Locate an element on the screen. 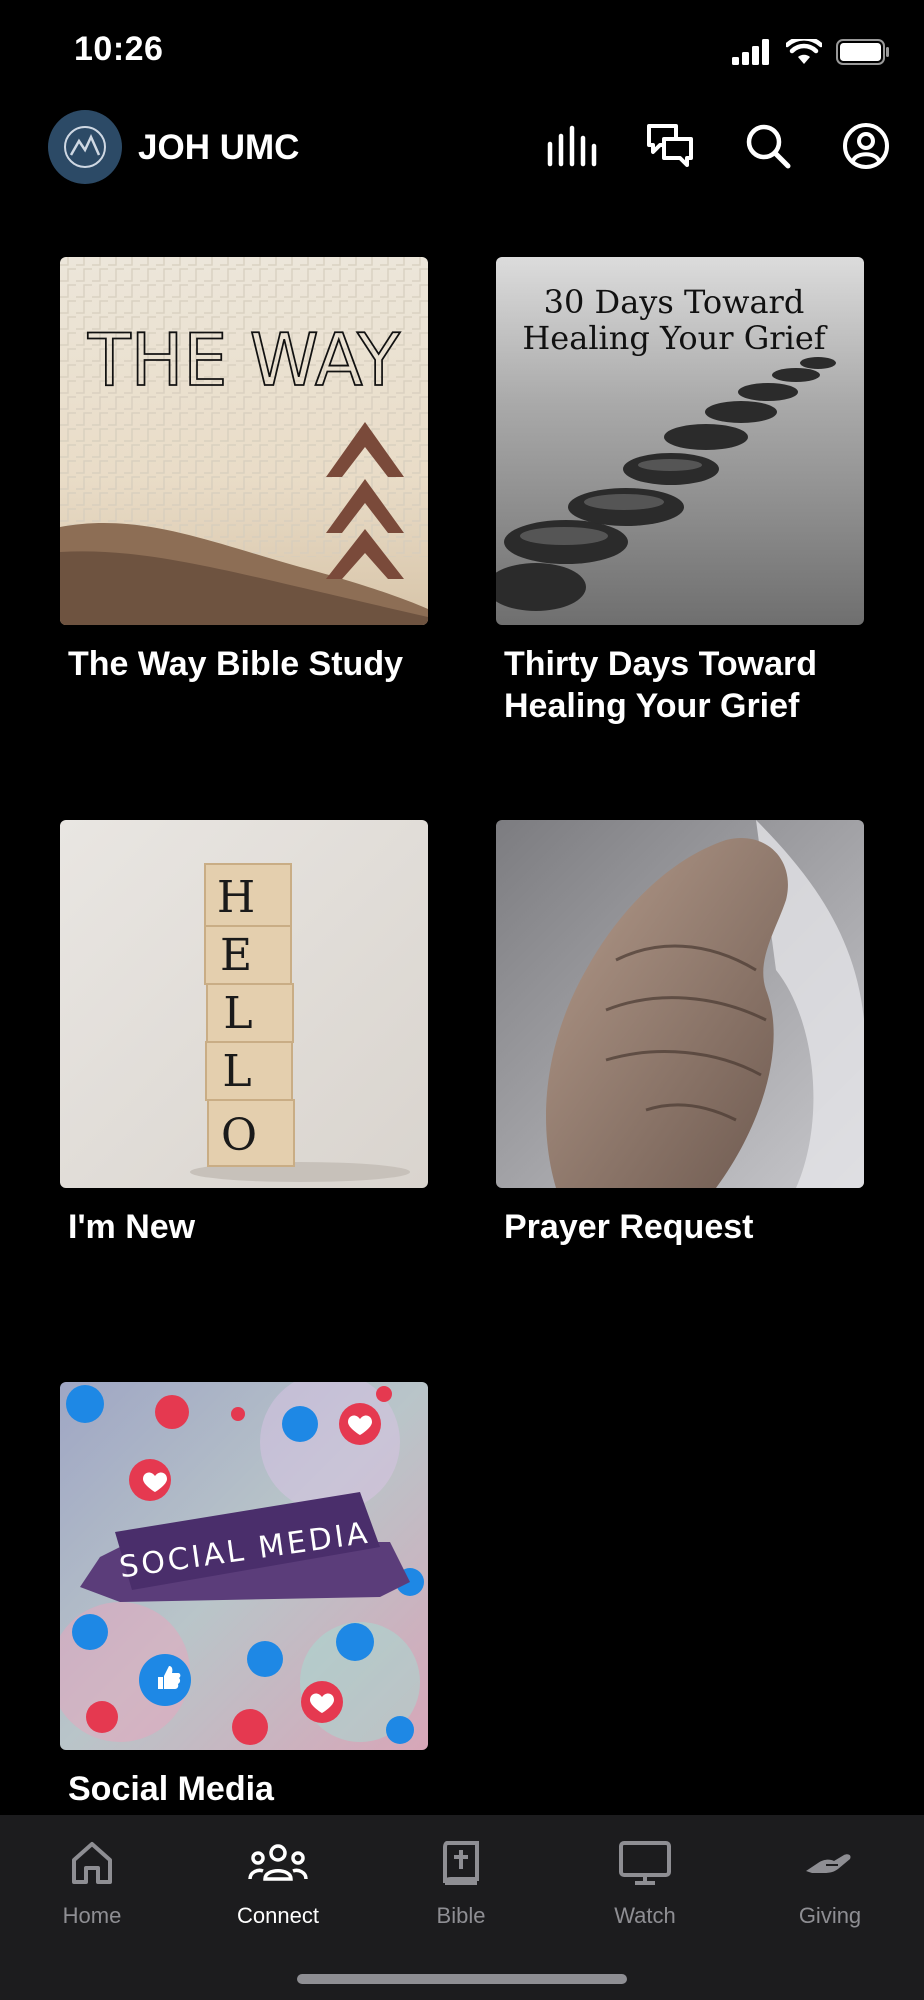 This screenshot has width=924, height=2000. audio-button is located at coordinates (572, 146).